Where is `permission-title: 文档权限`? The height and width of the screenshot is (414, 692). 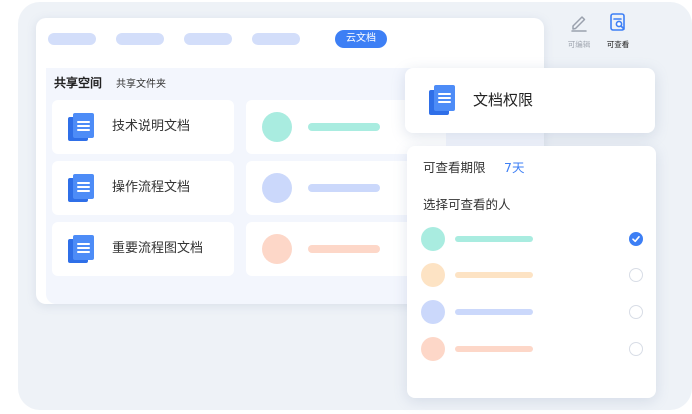 permission-title: 文档权限 is located at coordinates (503, 100).